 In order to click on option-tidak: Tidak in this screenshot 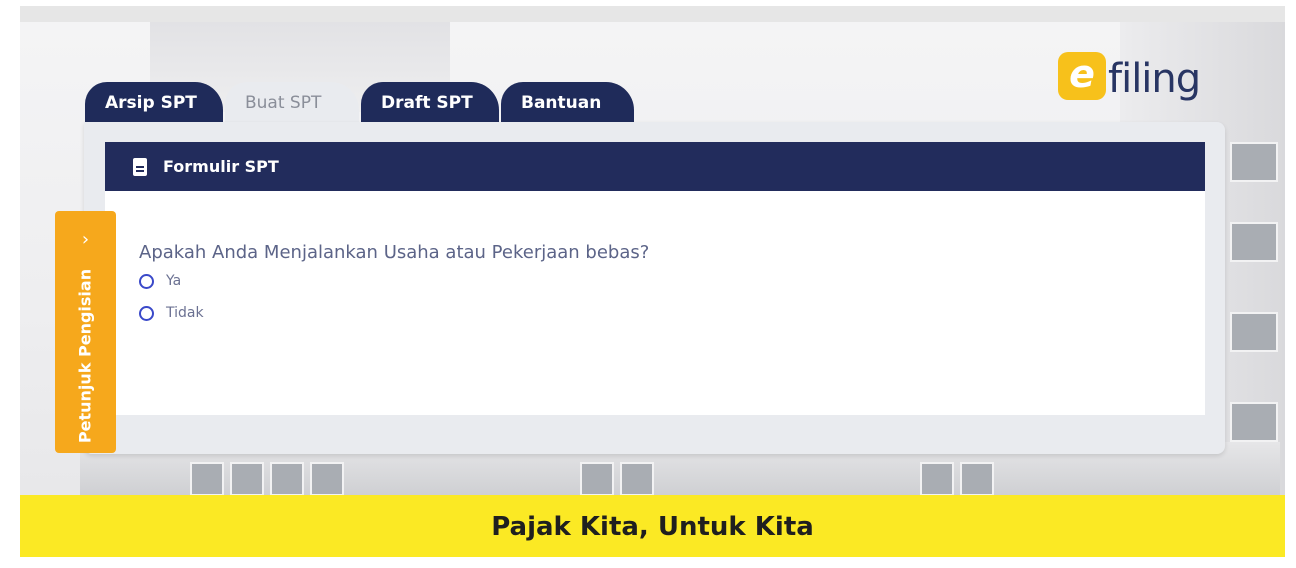, I will do `click(171, 313)`.